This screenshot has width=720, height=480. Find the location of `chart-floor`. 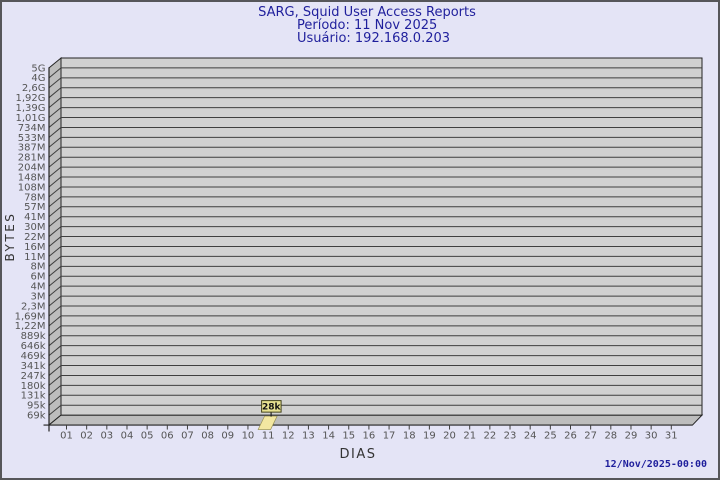

chart-floor is located at coordinates (375, 420).